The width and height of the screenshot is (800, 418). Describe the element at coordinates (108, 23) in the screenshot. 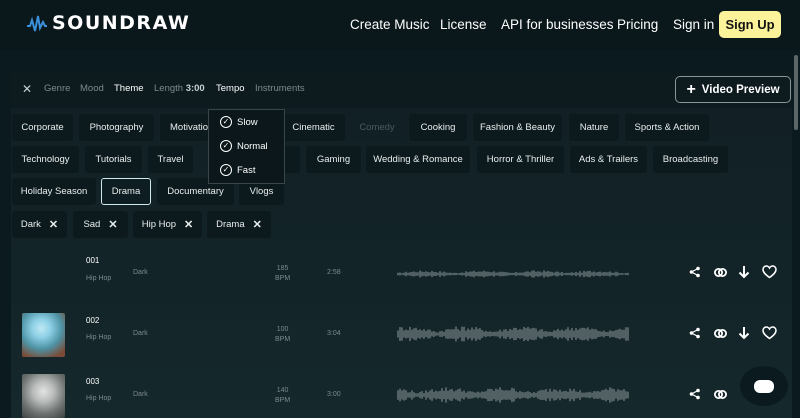

I see `brand-logo: SOUNDRAW` at that location.